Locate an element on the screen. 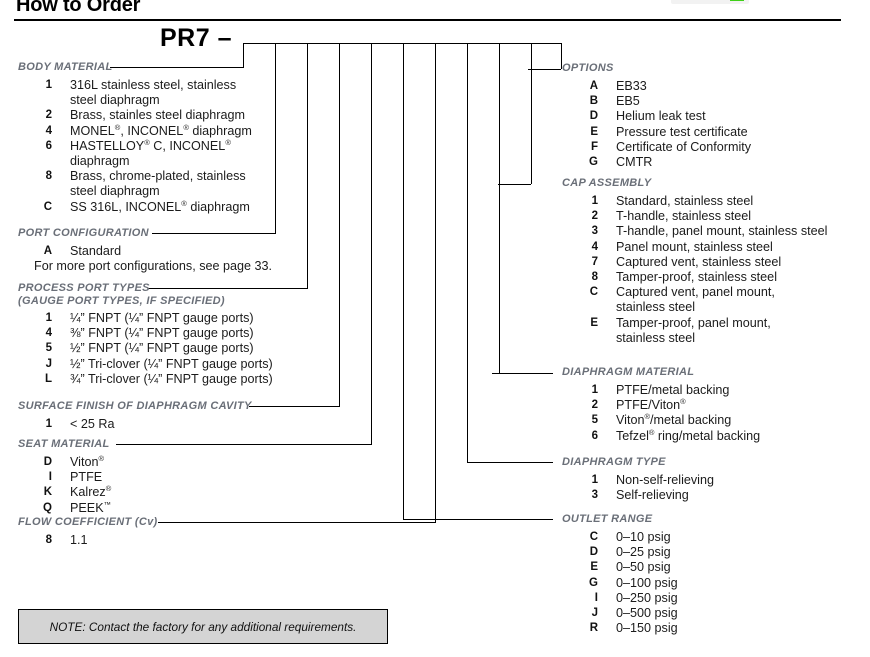 The height and width of the screenshot is (657, 870). connector-rail is located at coordinates (402, 43).